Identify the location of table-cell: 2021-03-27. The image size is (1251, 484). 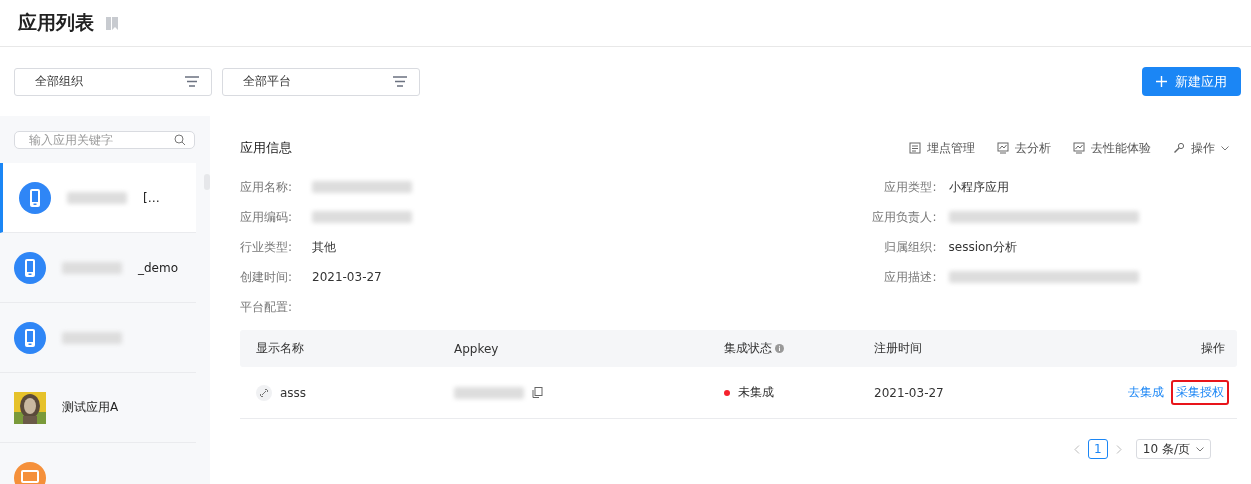
(909, 392).